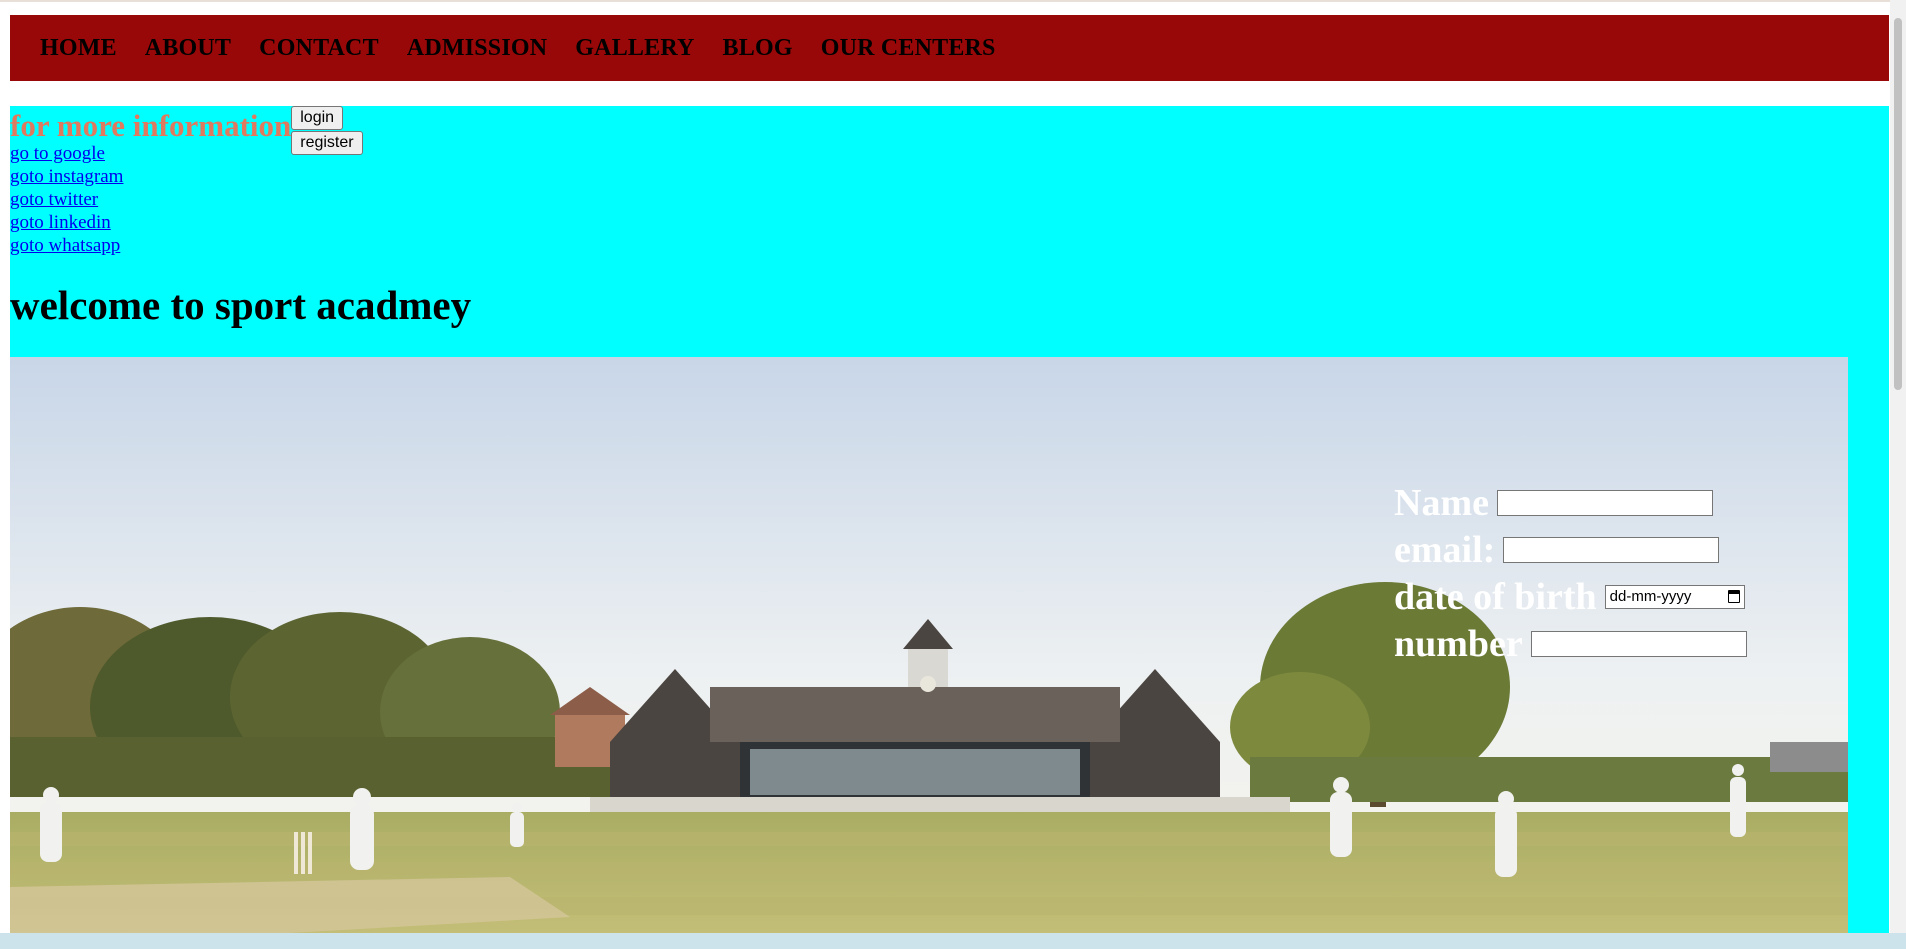 The height and width of the screenshot is (949, 1906). Describe the element at coordinates (78, 48) in the screenshot. I see `nav-home: HOME` at that location.